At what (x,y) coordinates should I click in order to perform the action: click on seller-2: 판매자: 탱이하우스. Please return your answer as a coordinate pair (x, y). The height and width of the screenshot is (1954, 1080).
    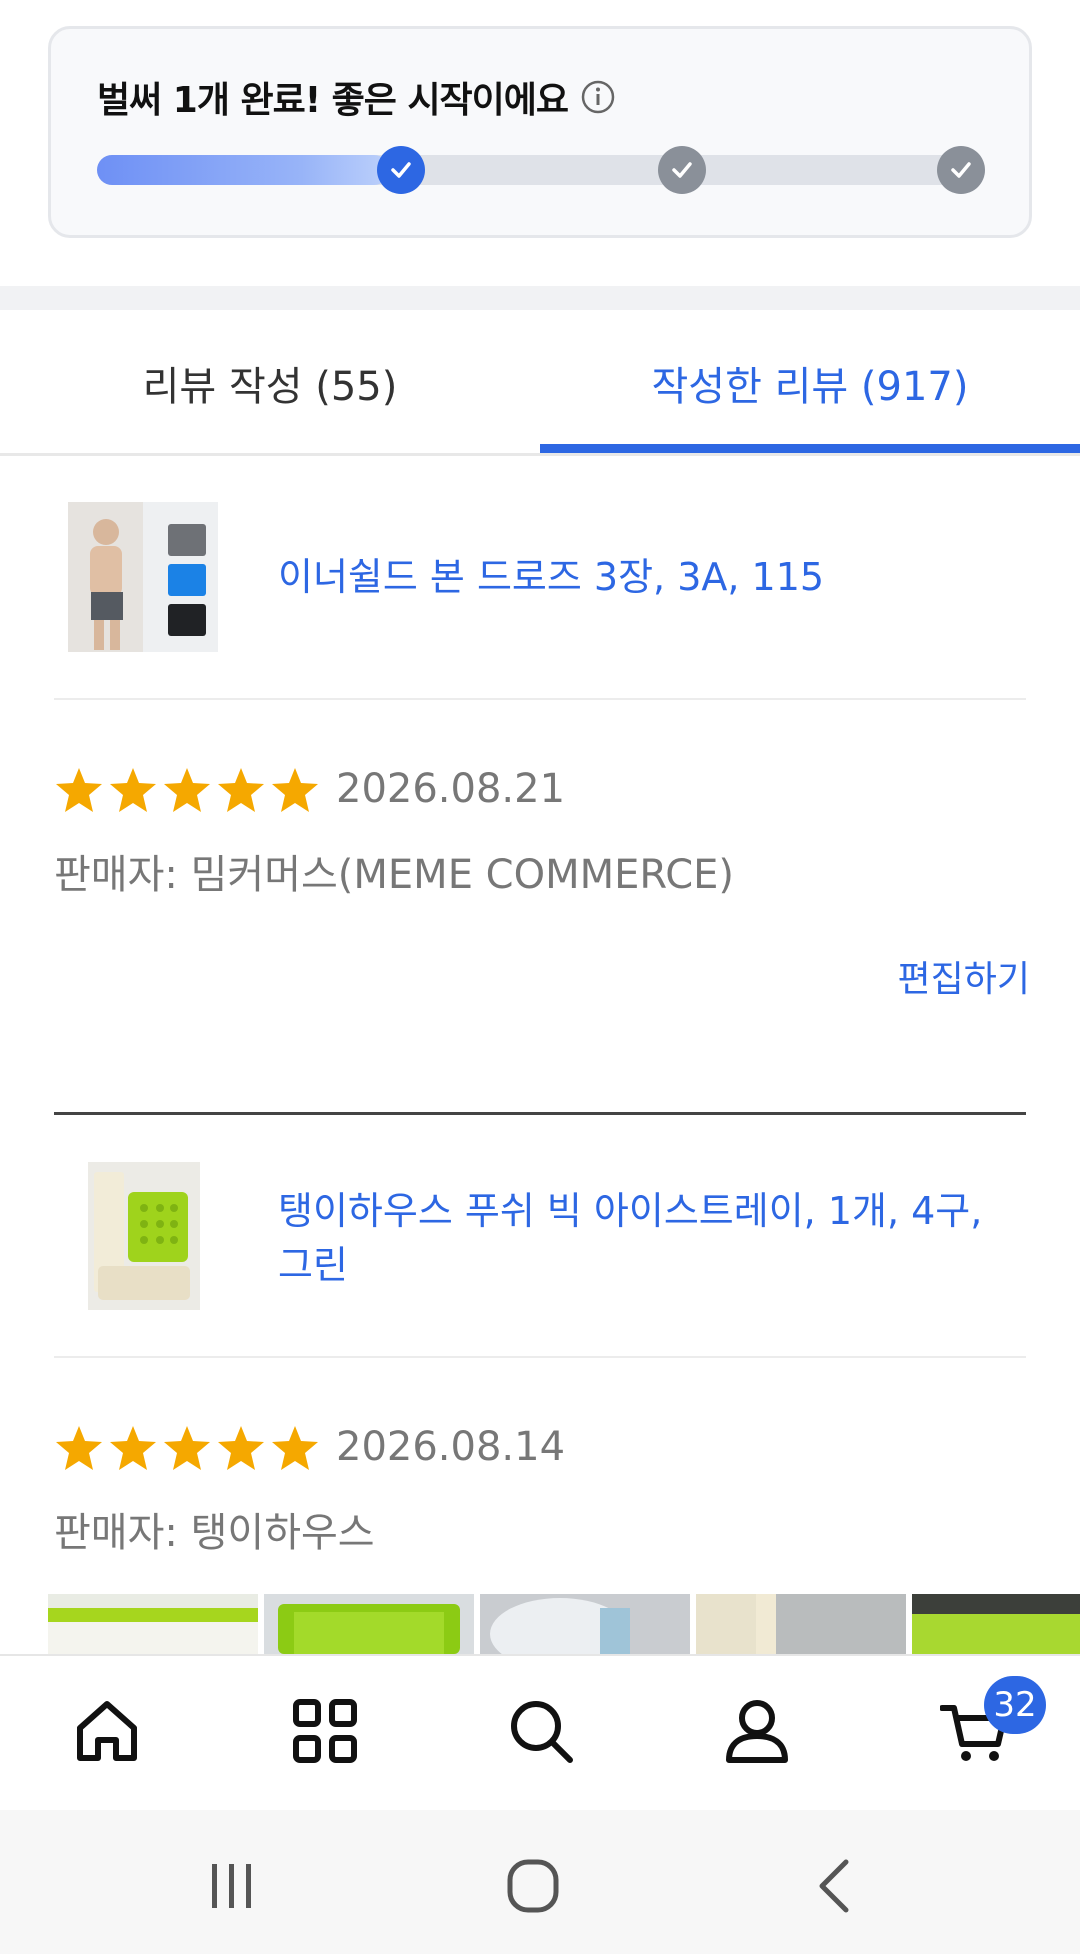
    Looking at the image, I should click on (214, 1533).